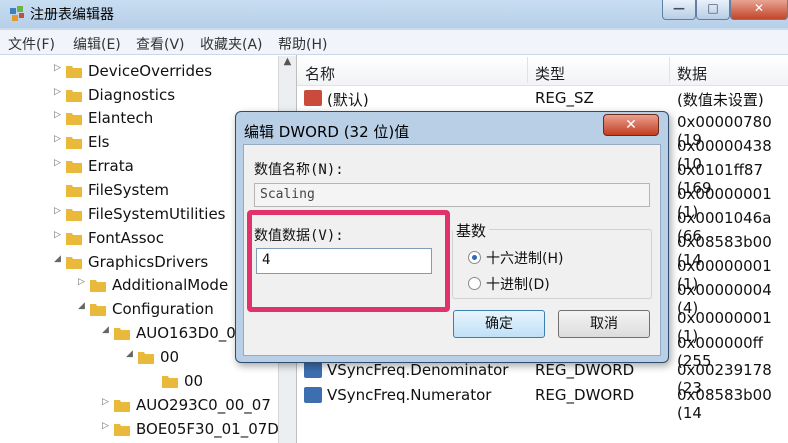  Describe the element at coordinates (160, 44) in the screenshot. I see `menu-view: 查看(V)` at that location.